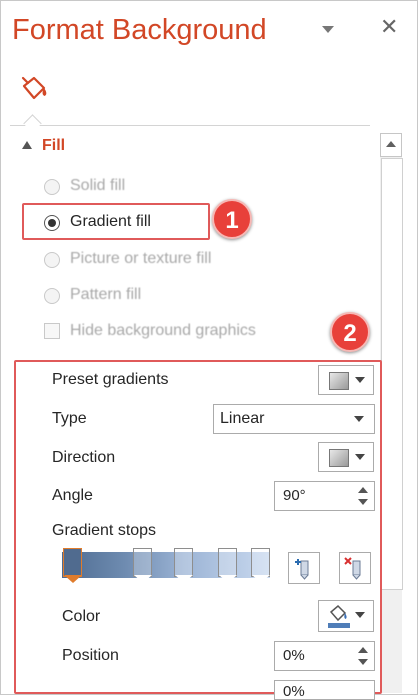 The height and width of the screenshot is (700, 418). What do you see at coordinates (52, 187) in the screenshot?
I see `solid-fill-radio` at bounding box center [52, 187].